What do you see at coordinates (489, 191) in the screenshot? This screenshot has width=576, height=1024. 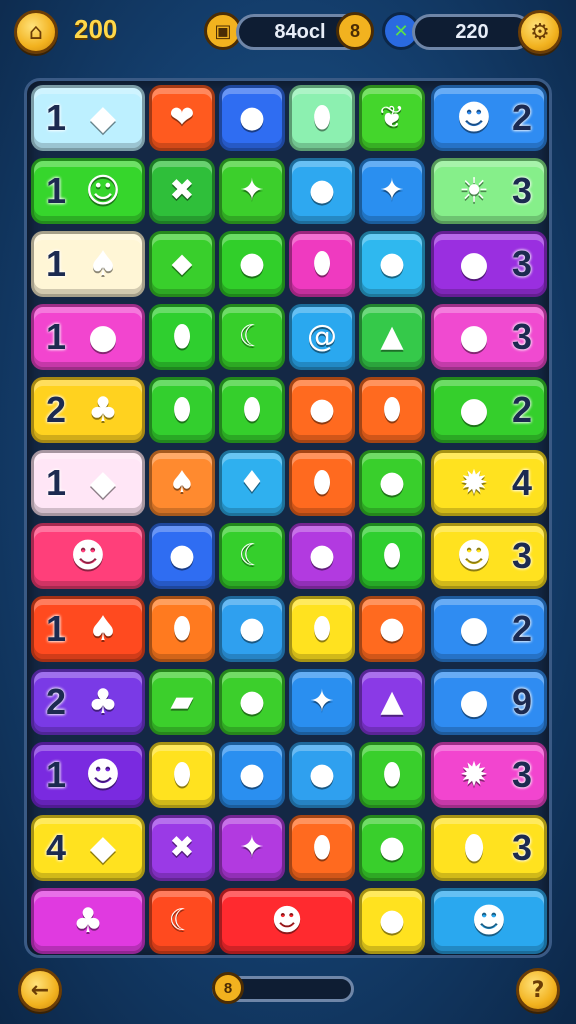 I see `board-tile-r2-c6: ☀ 3` at bounding box center [489, 191].